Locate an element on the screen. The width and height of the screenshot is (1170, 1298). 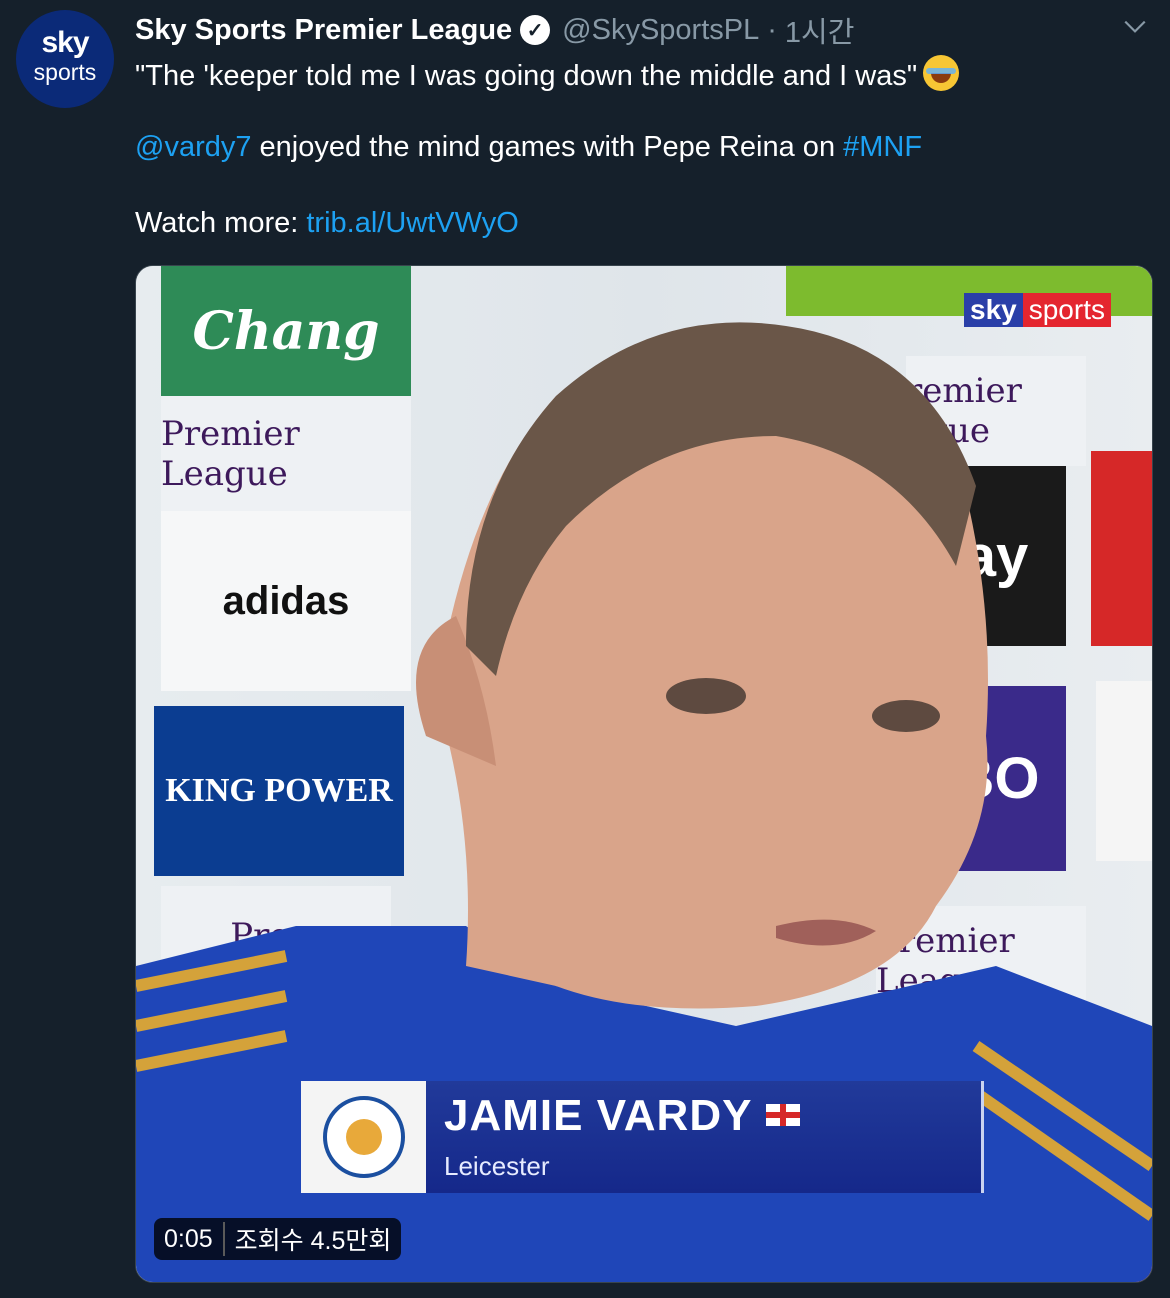
player-name-row: JAMIE VARDY is located at coordinates (622, 1116).